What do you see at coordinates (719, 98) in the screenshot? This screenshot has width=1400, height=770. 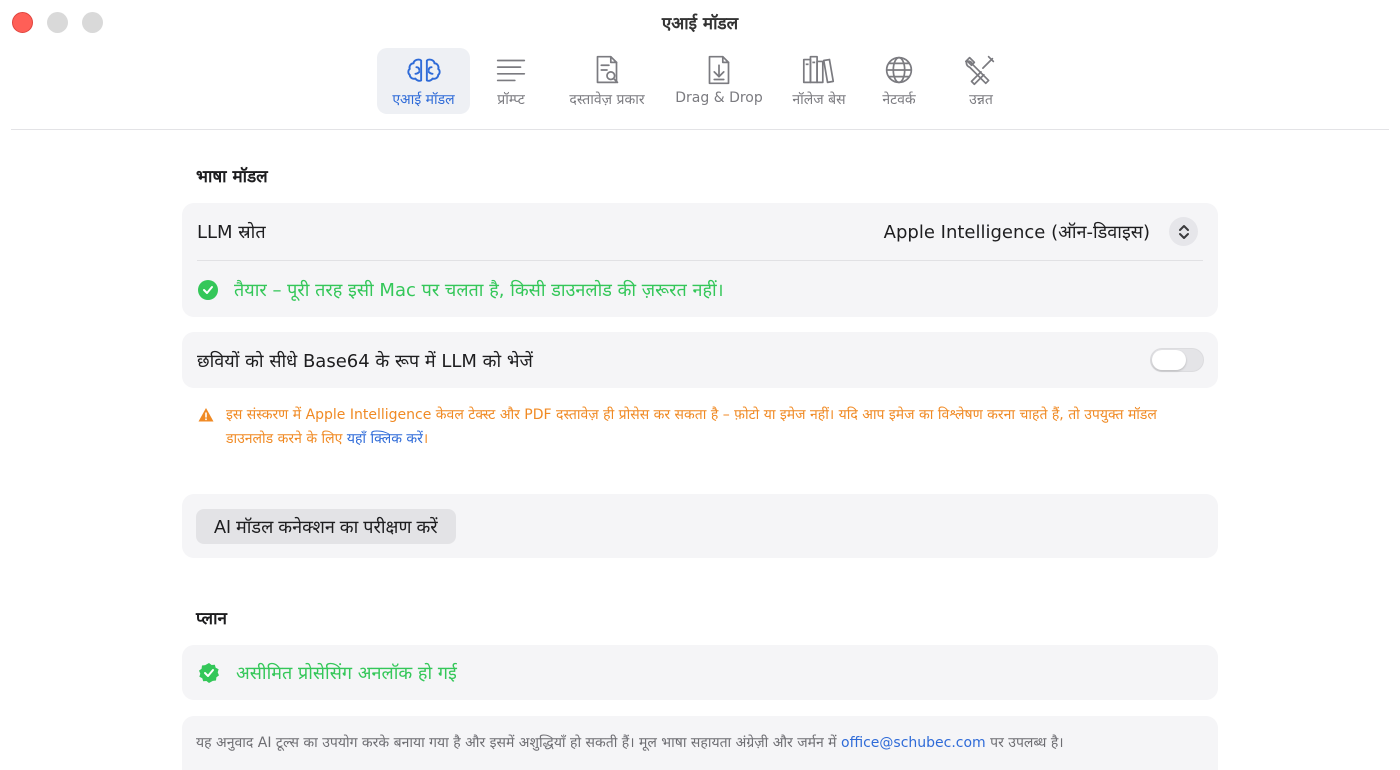 I see `tab-drag-drop-label: Drag & Drop` at bounding box center [719, 98].